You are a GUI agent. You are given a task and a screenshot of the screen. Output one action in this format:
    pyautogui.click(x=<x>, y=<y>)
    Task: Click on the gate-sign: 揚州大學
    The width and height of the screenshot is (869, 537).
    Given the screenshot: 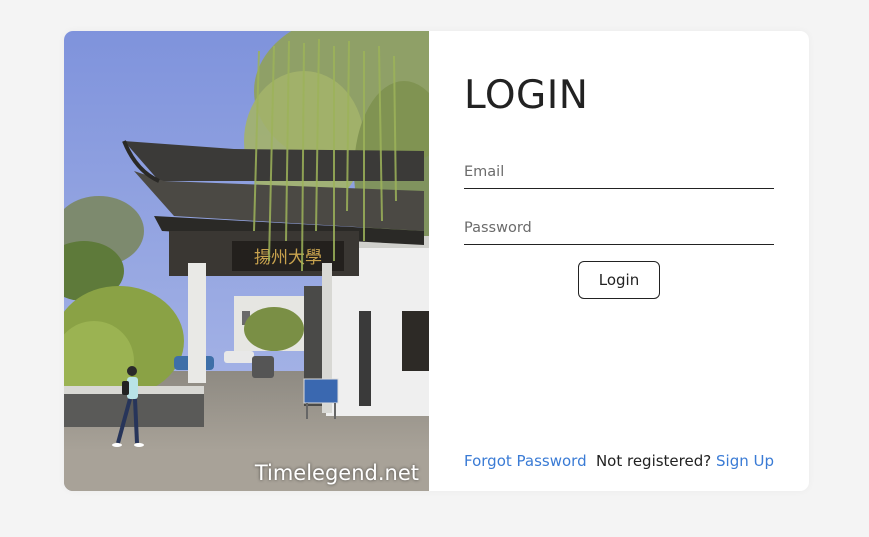 What is the action you would take?
    pyautogui.click(x=288, y=258)
    